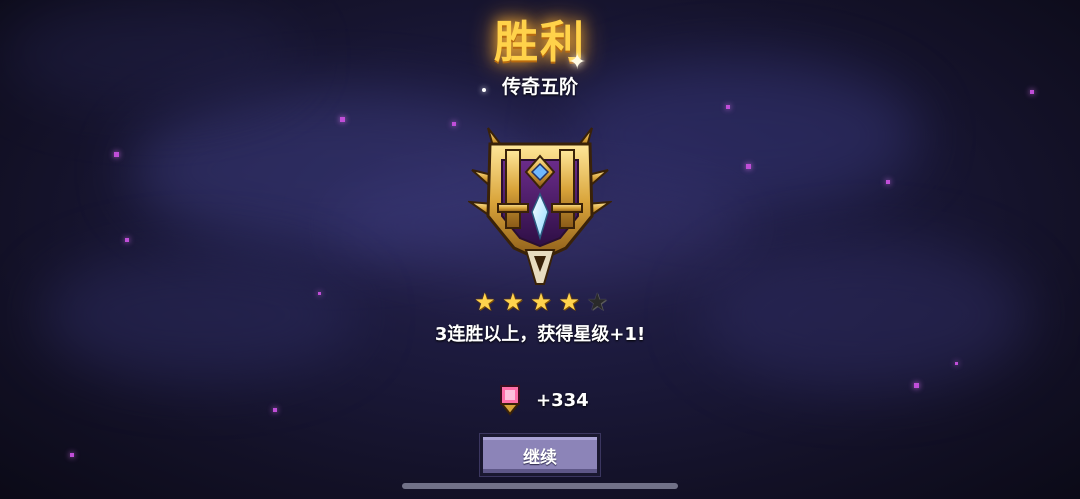 The image size is (1080, 499). Describe the element at coordinates (597, 302) in the screenshot. I see `star-empty-icon: ★` at that location.